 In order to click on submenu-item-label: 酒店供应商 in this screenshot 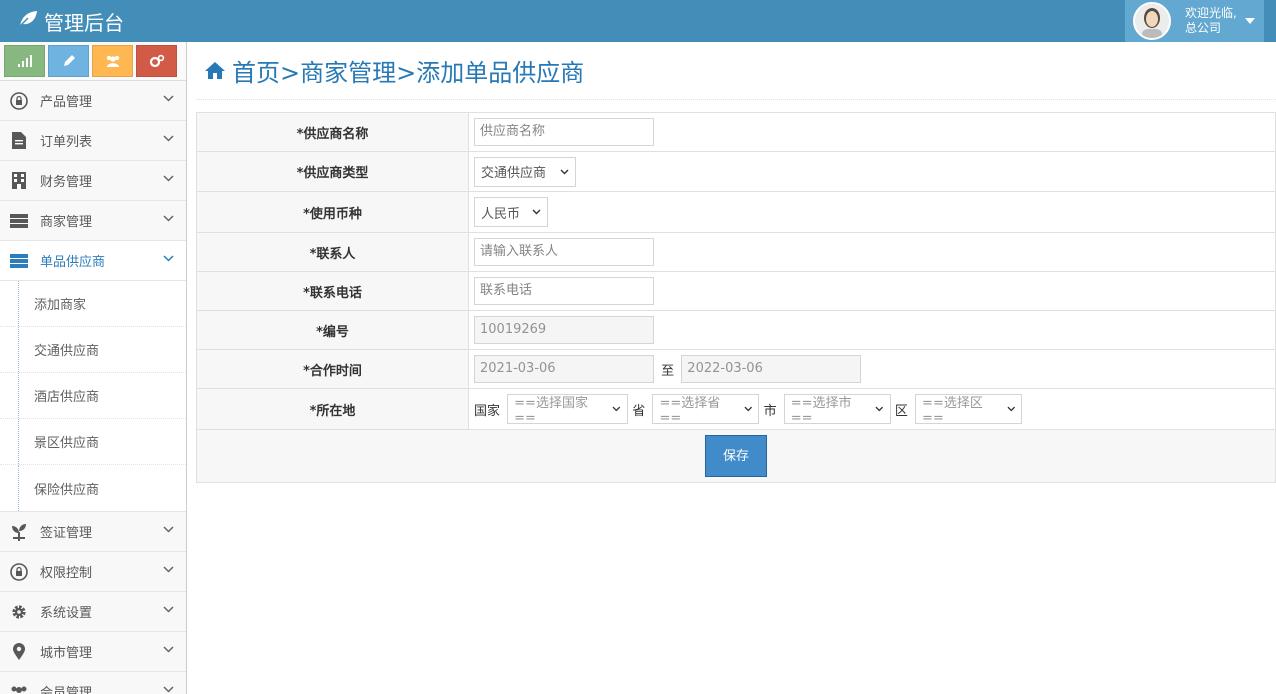, I will do `click(67, 397)`.